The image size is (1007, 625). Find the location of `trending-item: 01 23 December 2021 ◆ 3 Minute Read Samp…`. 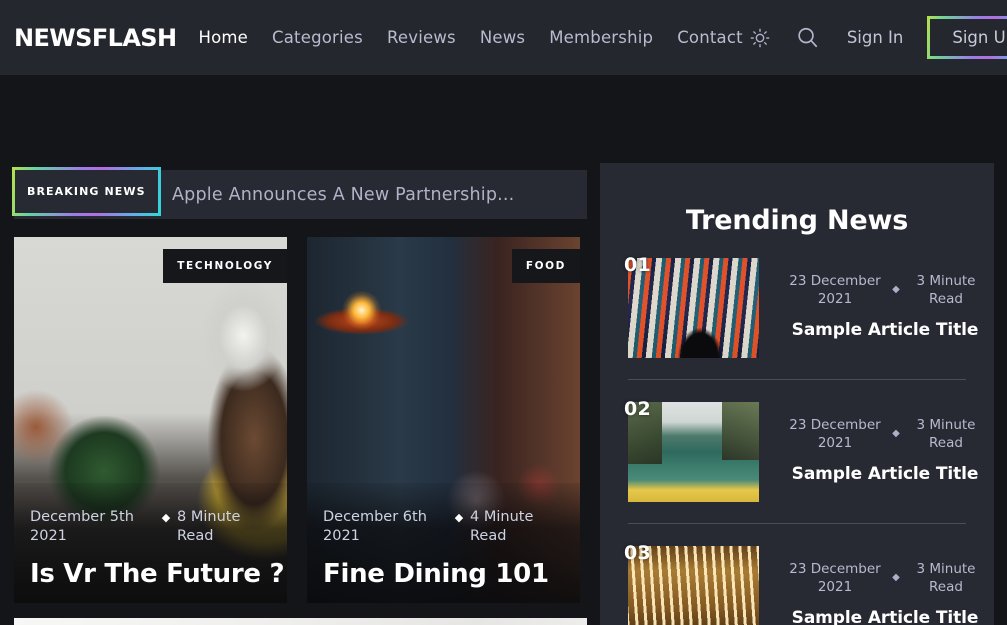

trending-item: 01 23 December 2021 ◆ 3 Minute Read Samp… is located at coordinates (797, 306).